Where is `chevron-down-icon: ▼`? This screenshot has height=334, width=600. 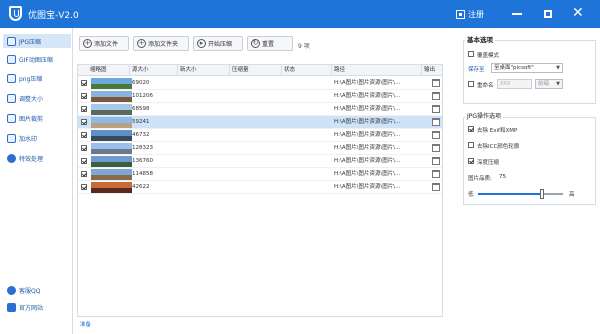 chevron-down-icon: ▼ is located at coordinates (558, 68).